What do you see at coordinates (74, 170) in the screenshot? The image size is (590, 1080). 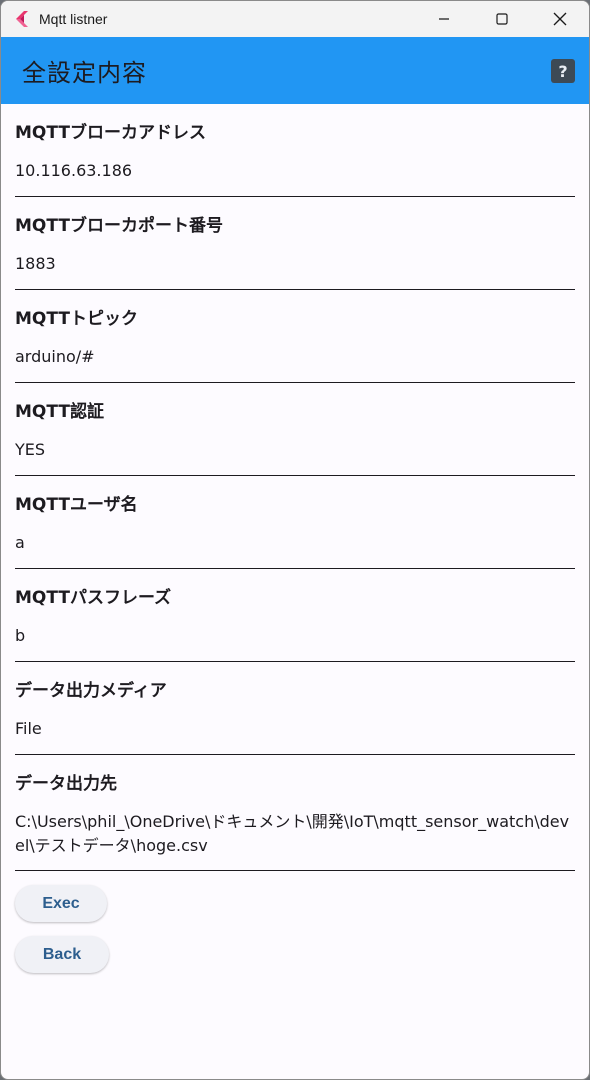 I see `field-value: 10.116.63.186` at bounding box center [74, 170].